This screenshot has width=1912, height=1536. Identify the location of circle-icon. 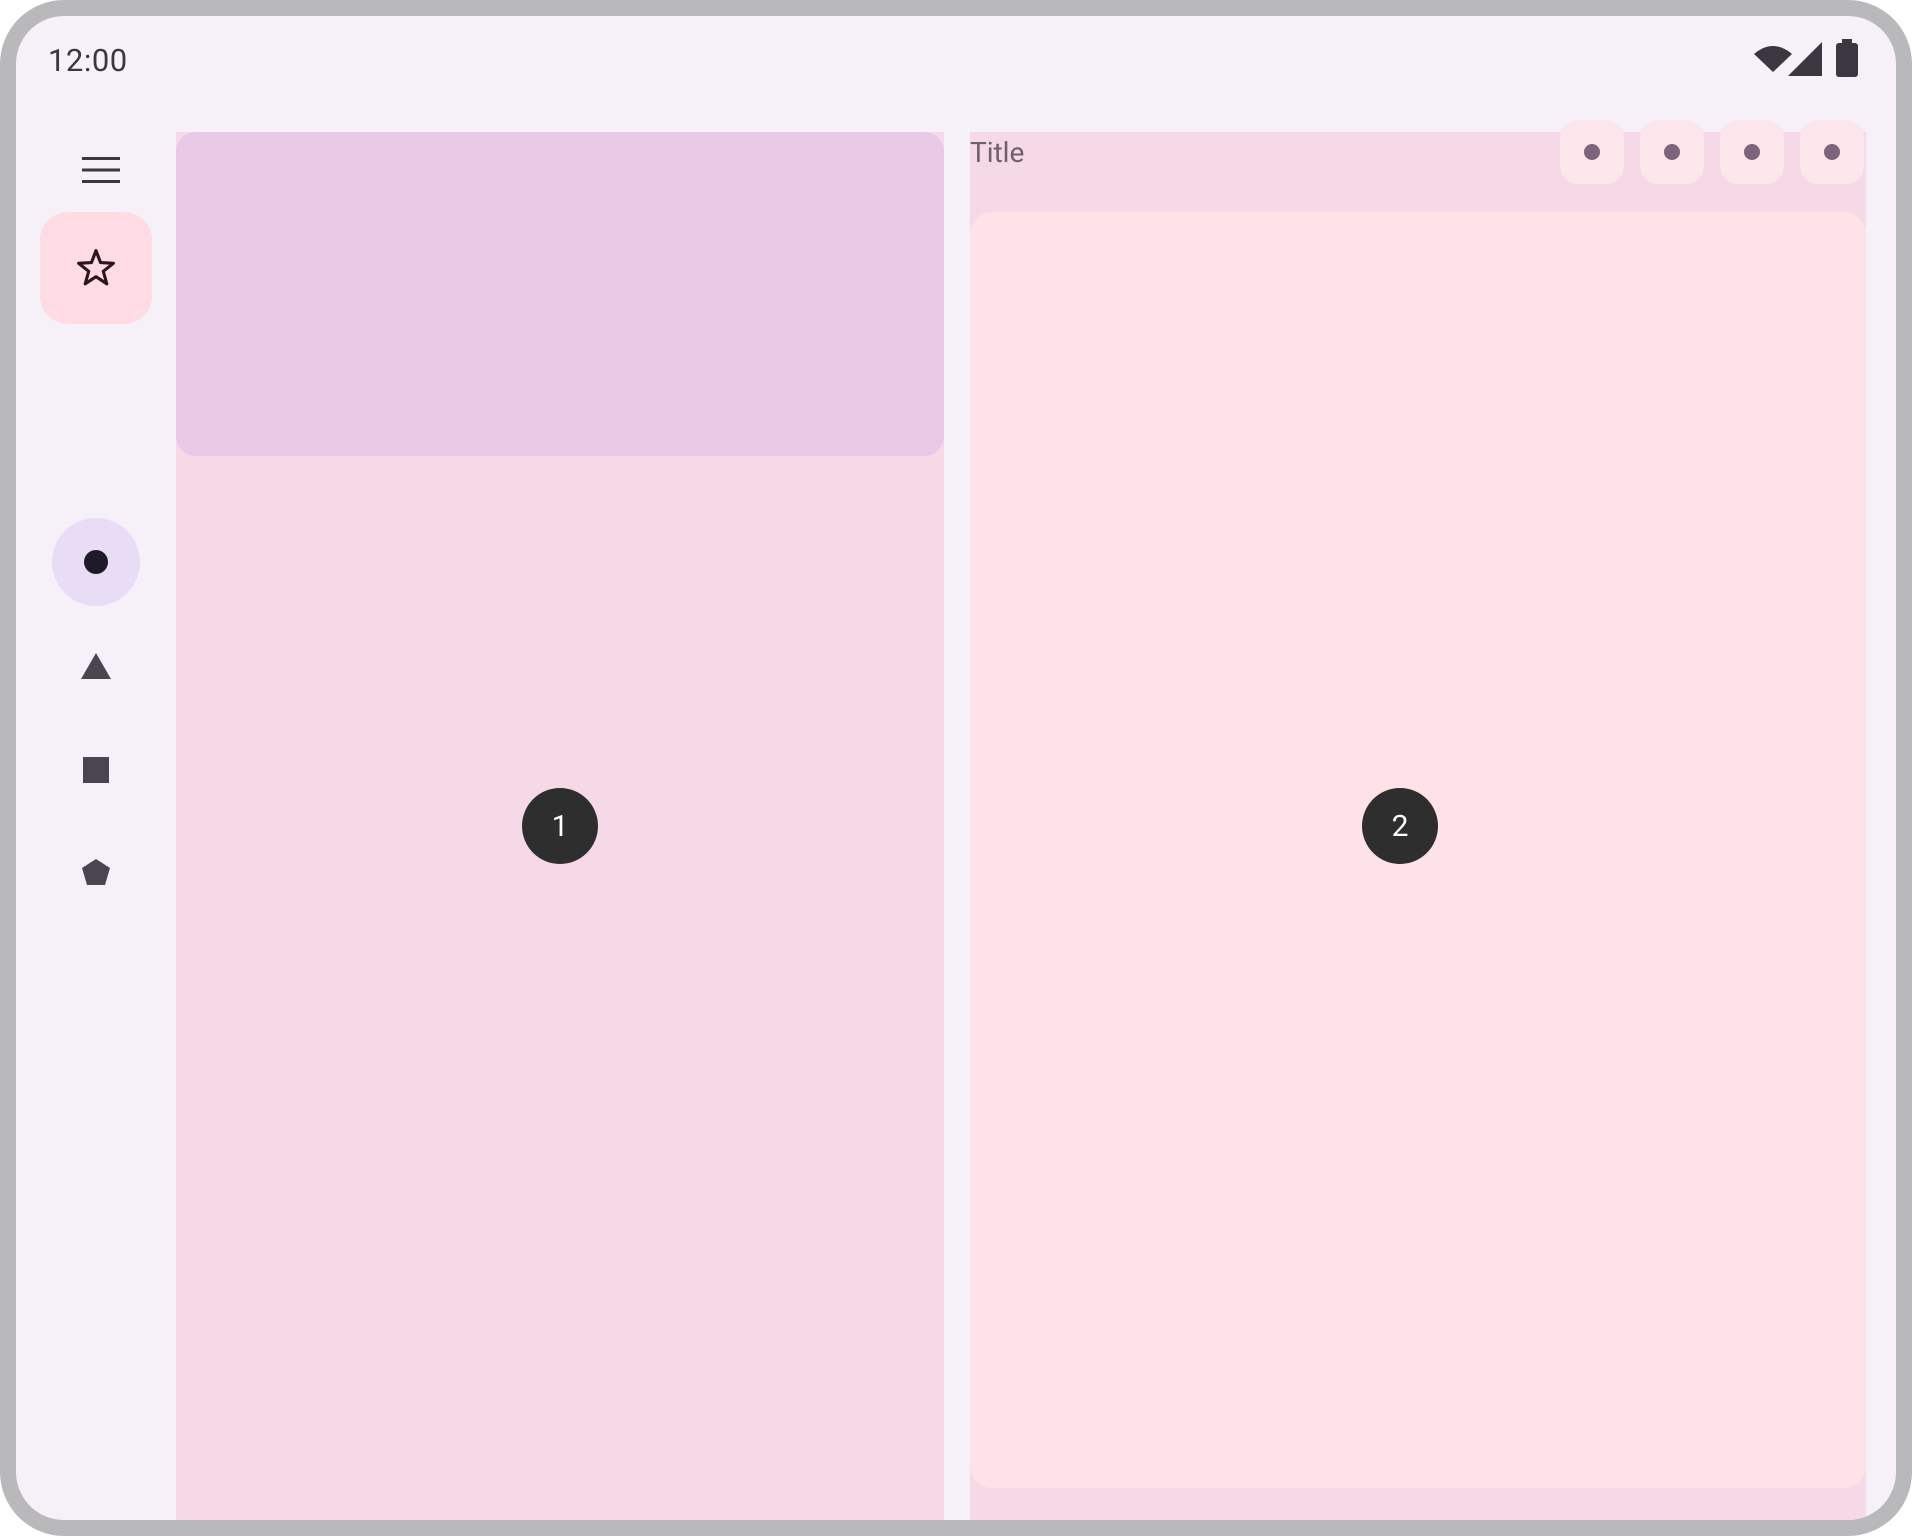
(96, 562).